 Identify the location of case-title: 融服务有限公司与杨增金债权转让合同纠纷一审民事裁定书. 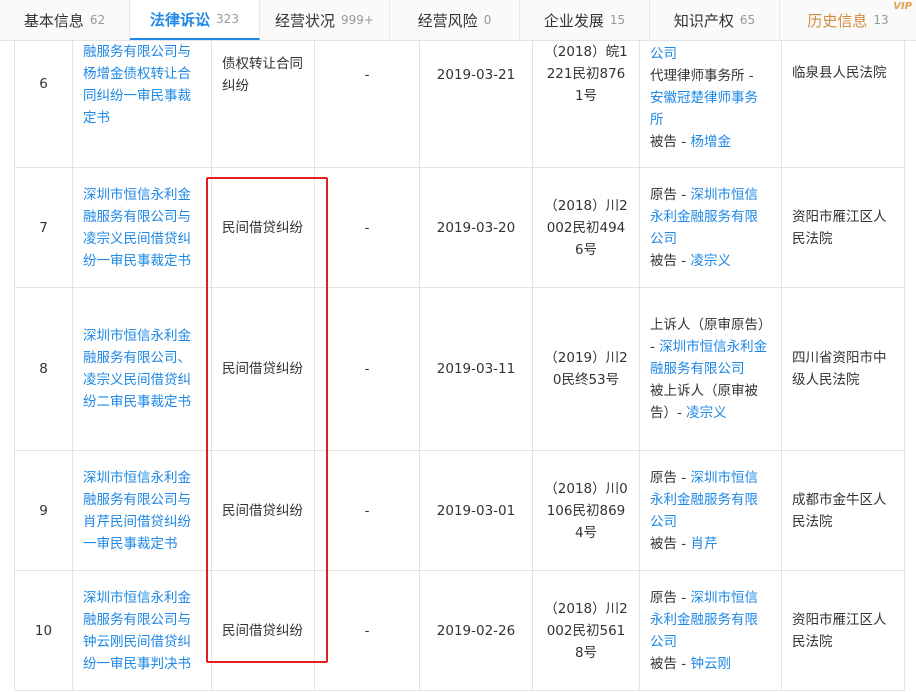
(137, 85).